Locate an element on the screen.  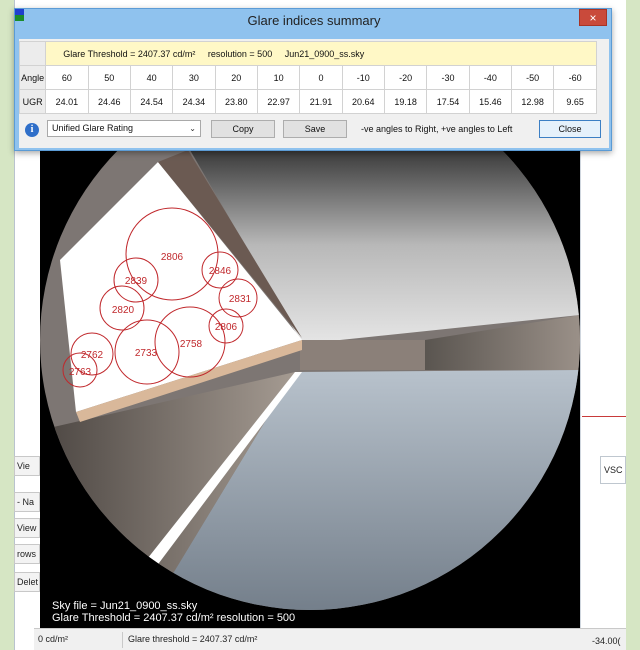
glare-label-2839: 2839 is located at coordinates (136, 281).